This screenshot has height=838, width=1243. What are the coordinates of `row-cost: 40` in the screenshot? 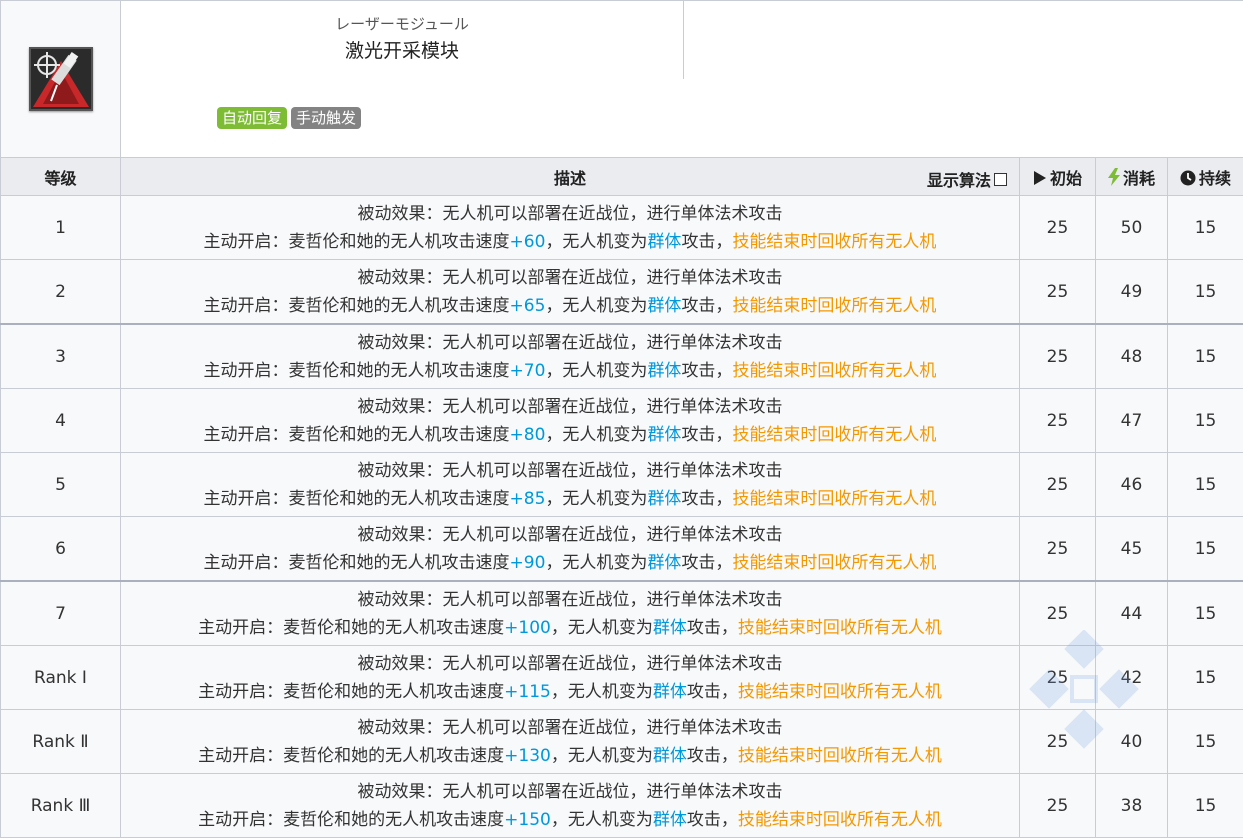 It's located at (1132, 742).